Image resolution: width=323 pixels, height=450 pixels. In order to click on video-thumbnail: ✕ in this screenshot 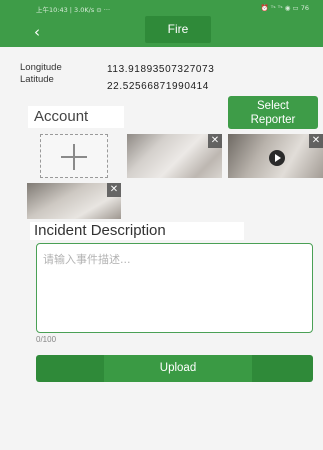, I will do `click(275, 156)`.